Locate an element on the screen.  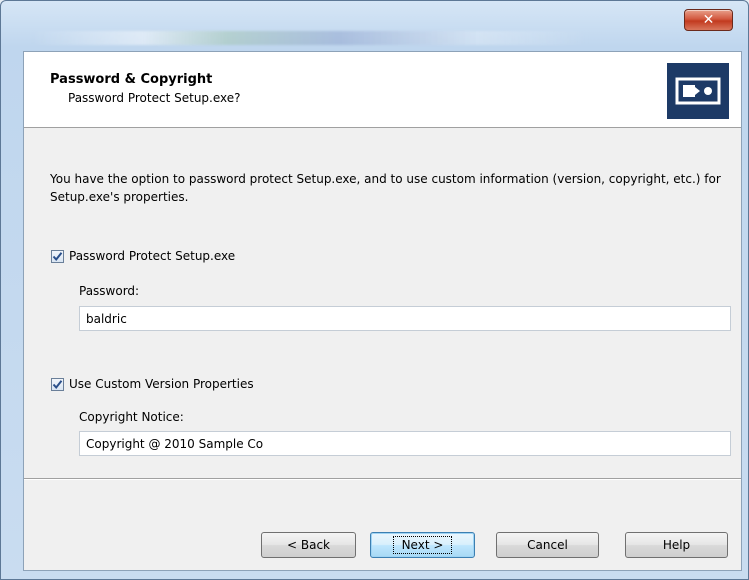
next-button: Next > is located at coordinates (422, 545).